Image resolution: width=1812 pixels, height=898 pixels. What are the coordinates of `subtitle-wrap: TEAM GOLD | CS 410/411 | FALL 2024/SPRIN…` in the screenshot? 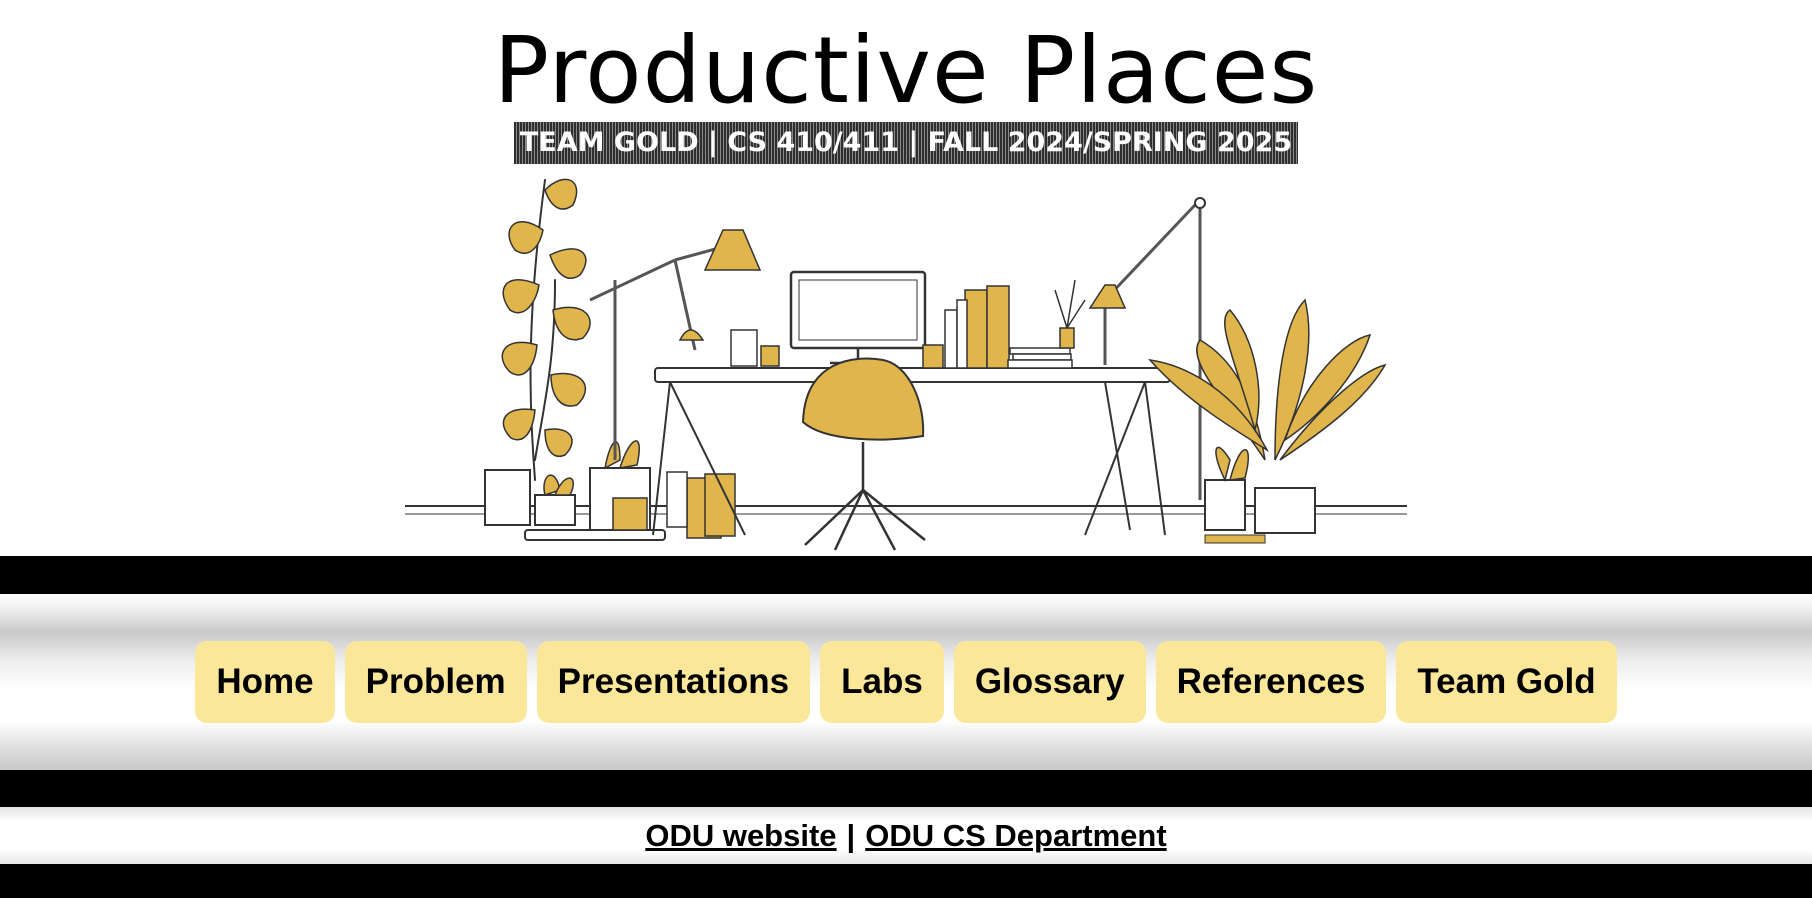 It's located at (906, 143).